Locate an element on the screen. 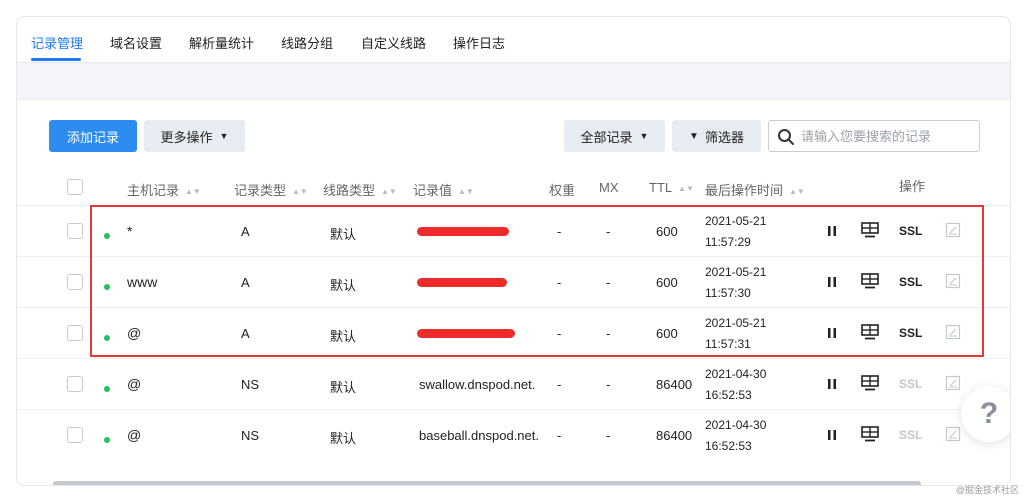 The image size is (1027, 500). all-records-dropdown: 全部记录 ▼ is located at coordinates (614, 136).